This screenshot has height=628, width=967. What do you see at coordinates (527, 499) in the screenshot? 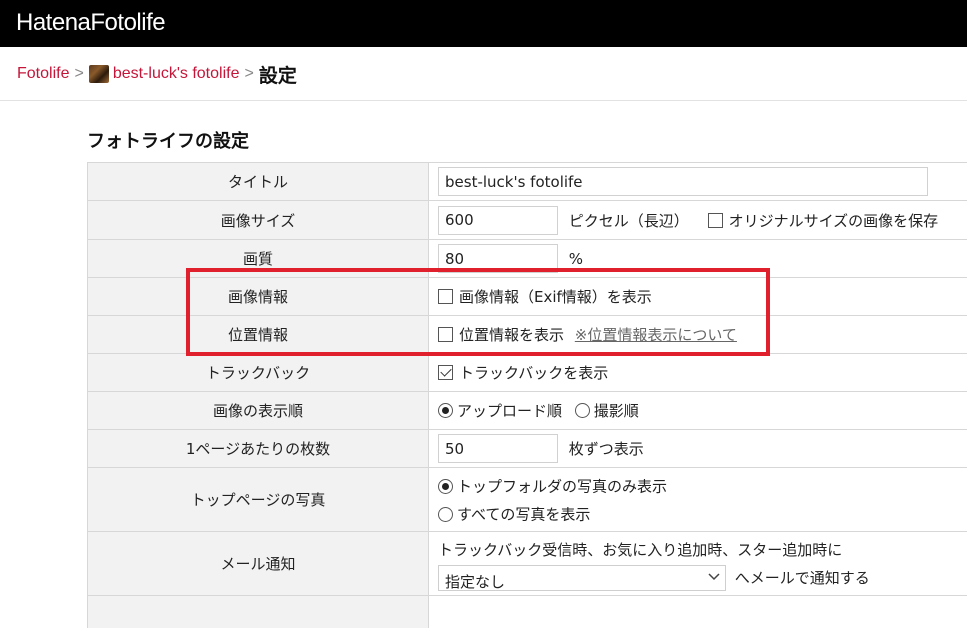
I see `settings-row-top-photo: トップページの写真 トップフォルダの写真のみ表示 すべての写真を表示` at bounding box center [527, 499].